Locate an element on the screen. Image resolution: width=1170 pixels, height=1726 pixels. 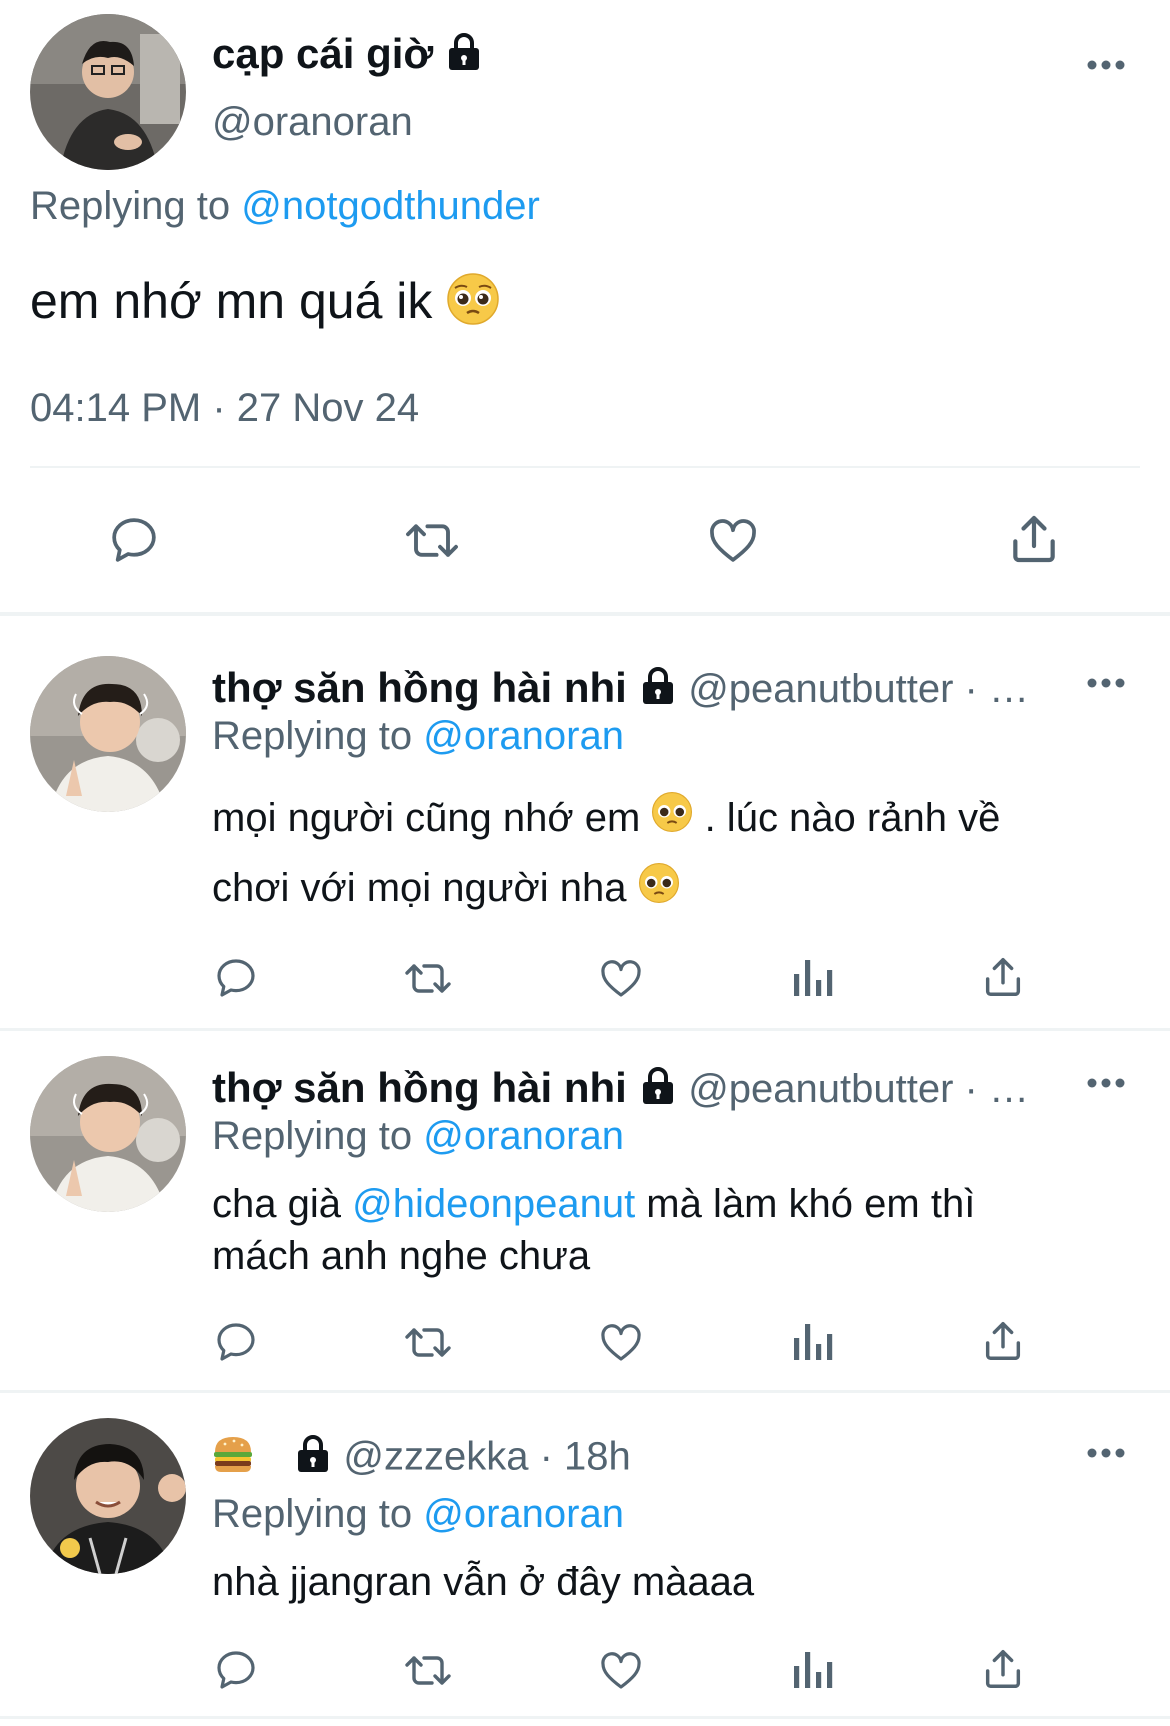
divider is located at coordinates (585, 467).